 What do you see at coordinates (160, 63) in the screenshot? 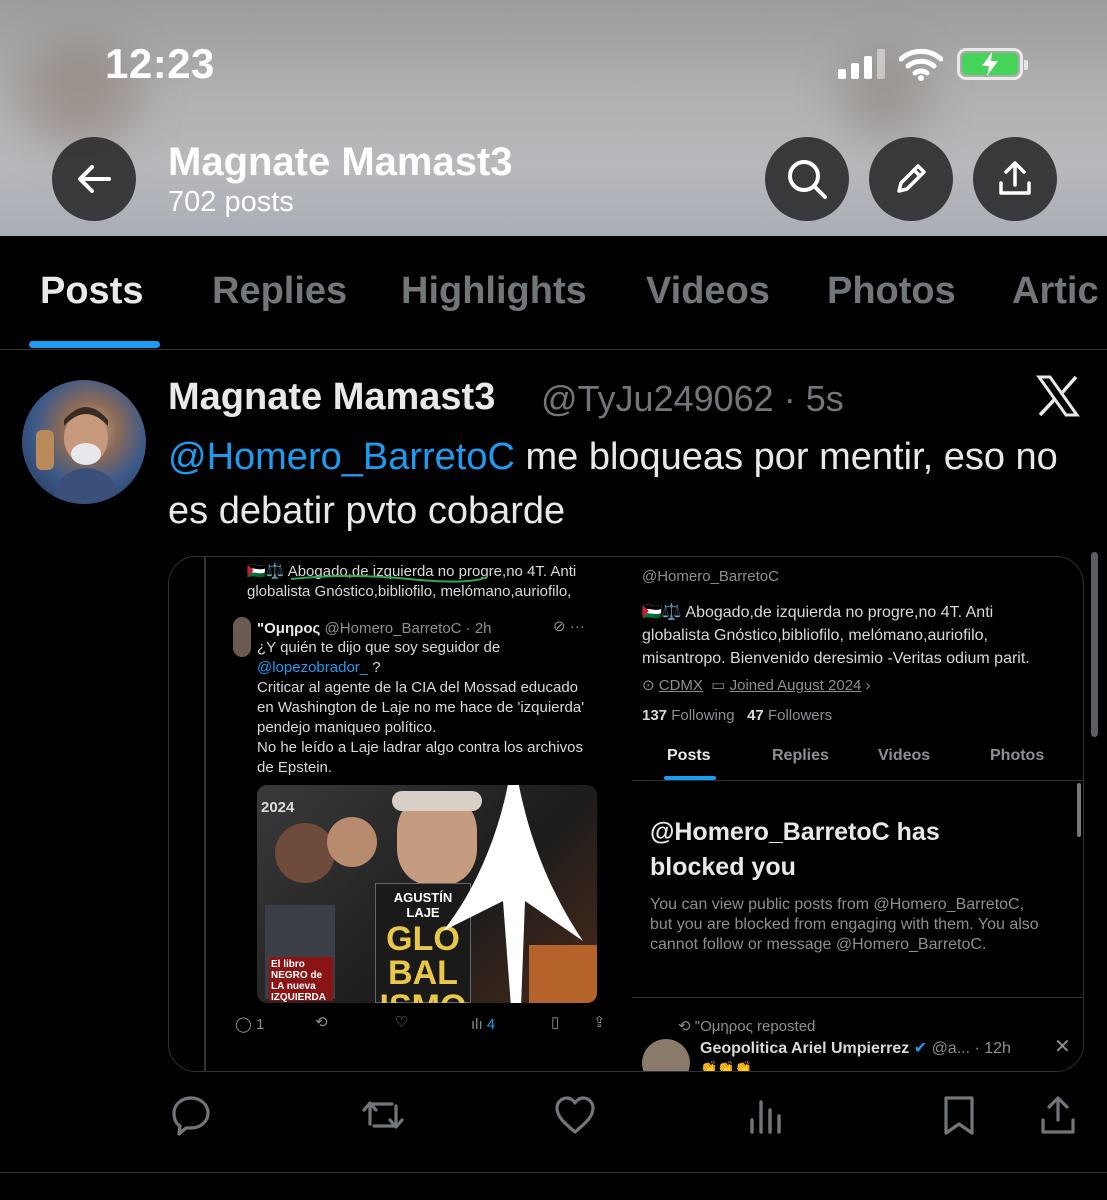
I see `status-time: 12:23` at bounding box center [160, 63].